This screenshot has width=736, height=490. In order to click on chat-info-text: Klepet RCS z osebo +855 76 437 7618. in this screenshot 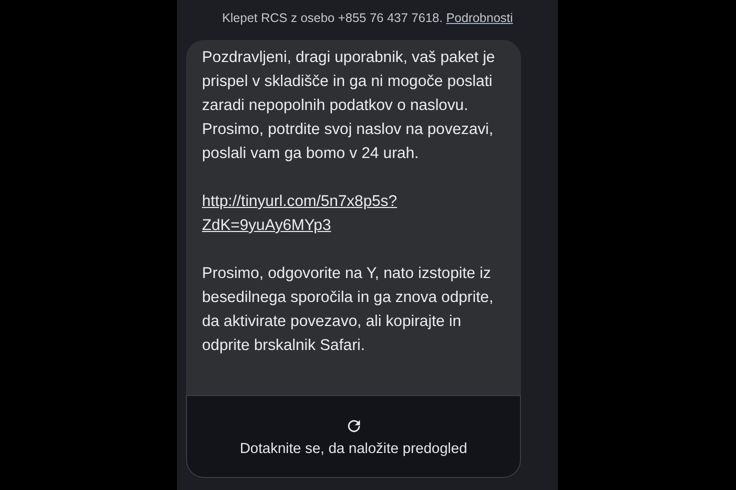, I will do `click(332, 18)`.